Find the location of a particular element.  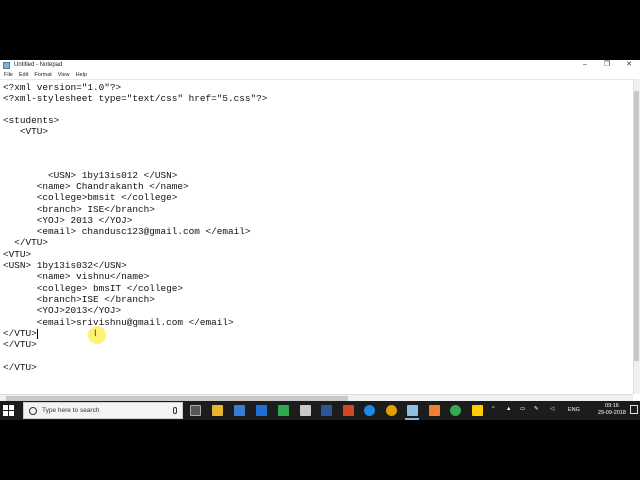

battery-icon: ▭ is located at coordinates (522, 413).